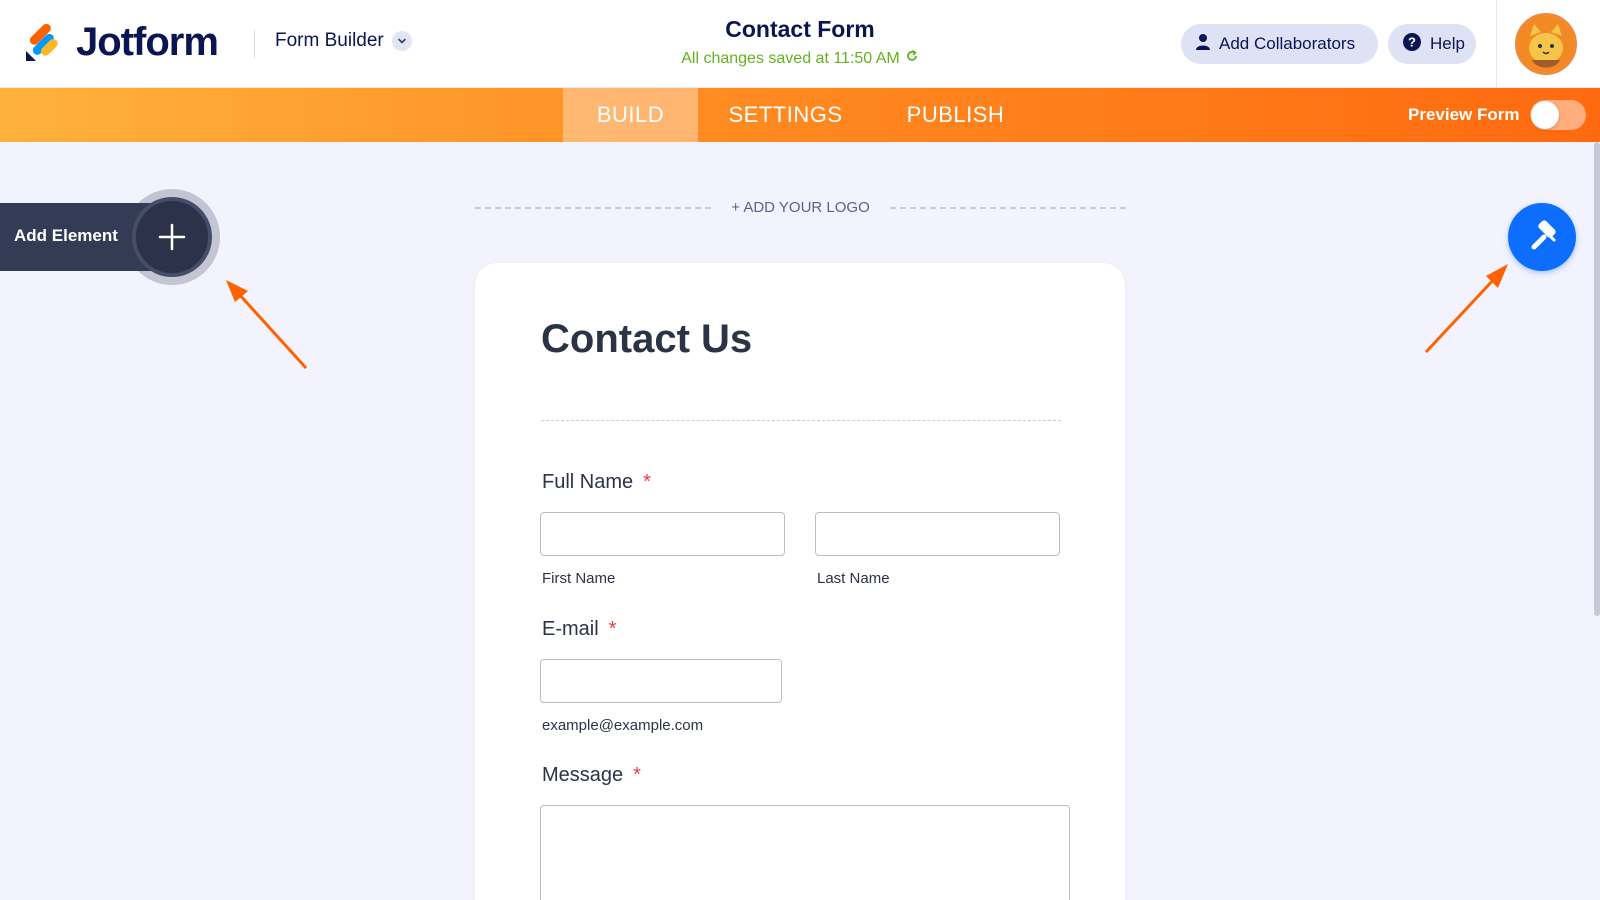  Describe the element at coordinates (805, 852) in the screenshot. I see `message-textarea` at that location.